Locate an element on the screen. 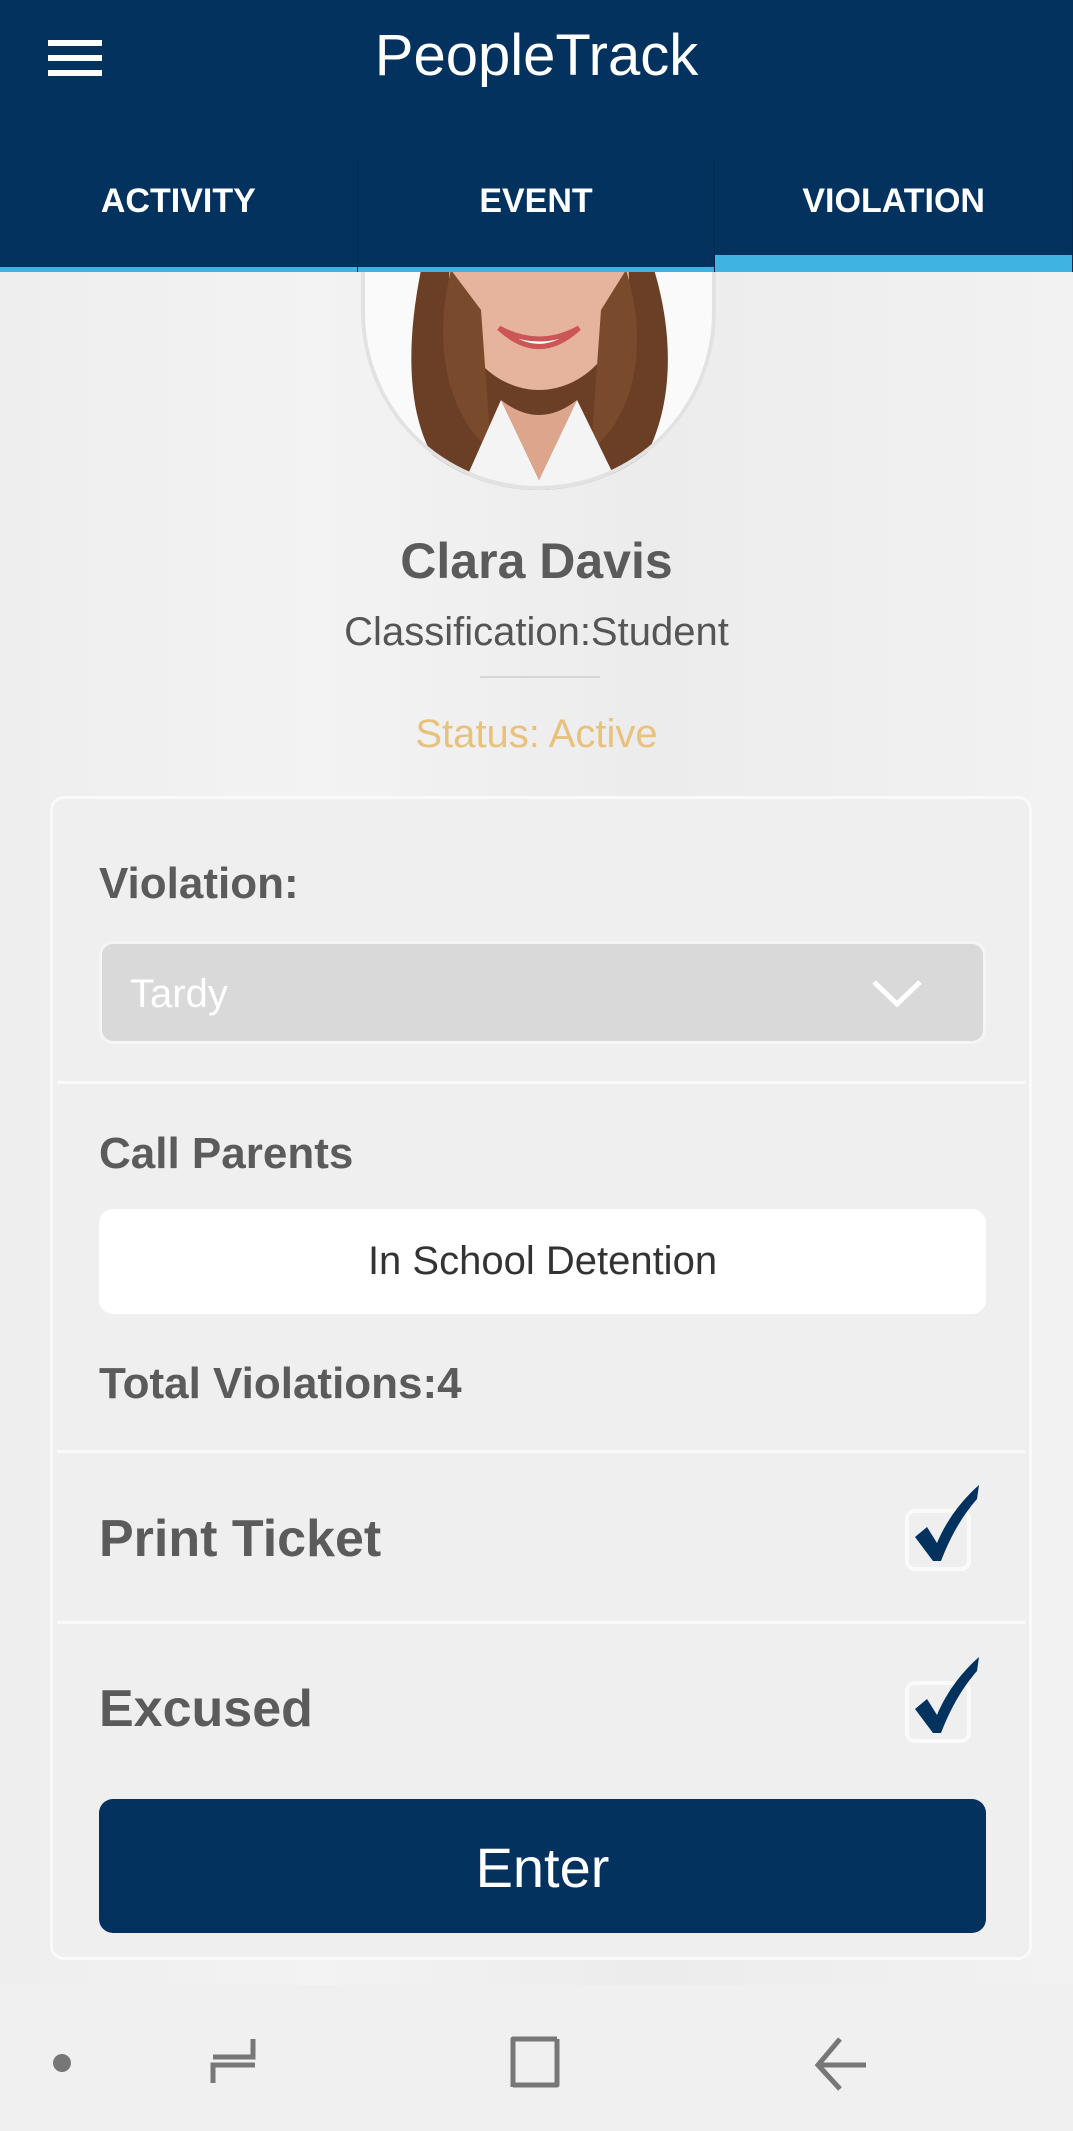 The width and height of the screenshot is (1073, 2131). system-nav-bar is located at coordinates (536, 2058).